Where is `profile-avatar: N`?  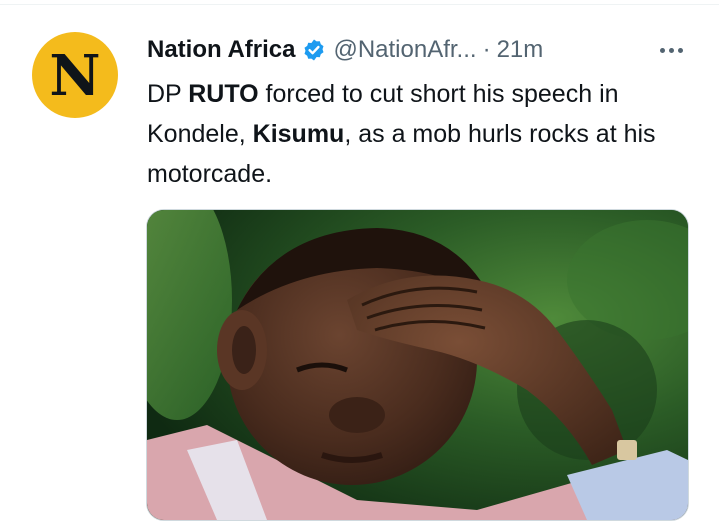 profile-avatar: N is located at coordinates (75, 75).